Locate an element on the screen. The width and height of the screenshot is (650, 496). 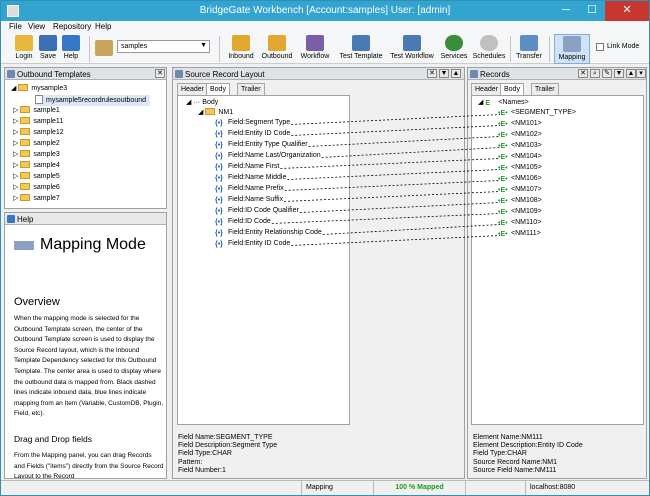
record-element-item: •E• <NM107> is located at coordinates (520, 191).